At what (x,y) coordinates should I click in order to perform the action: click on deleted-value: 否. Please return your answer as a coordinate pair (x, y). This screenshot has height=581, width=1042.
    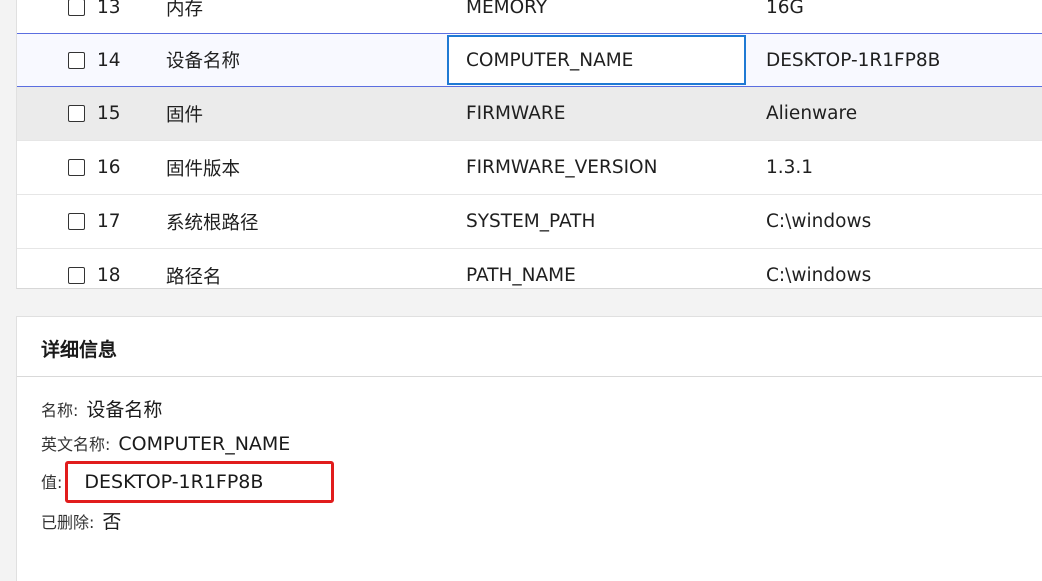
    Looking at the image, I should click on (112, 522).